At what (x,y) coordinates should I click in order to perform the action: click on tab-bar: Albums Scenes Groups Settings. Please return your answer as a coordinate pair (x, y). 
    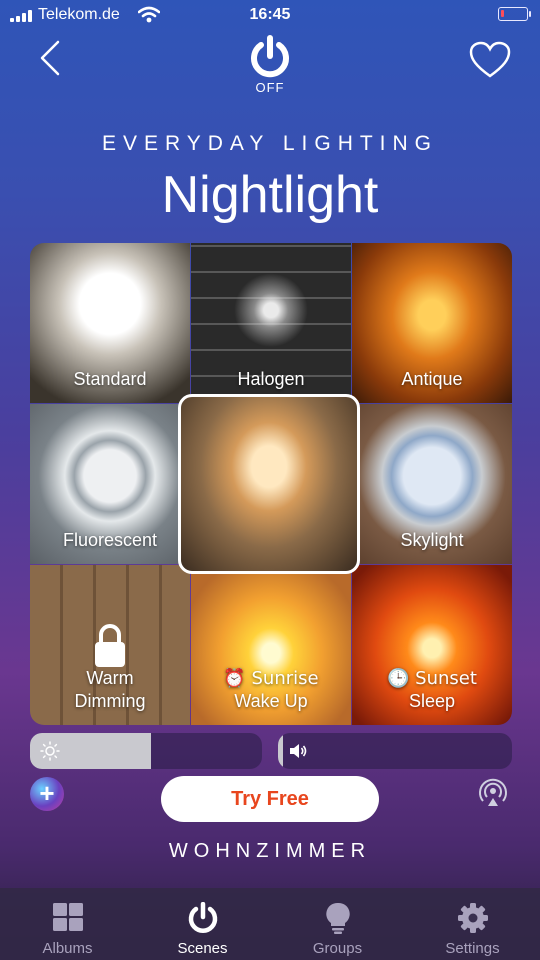
    Looking at the image, I should click on (270, 924).